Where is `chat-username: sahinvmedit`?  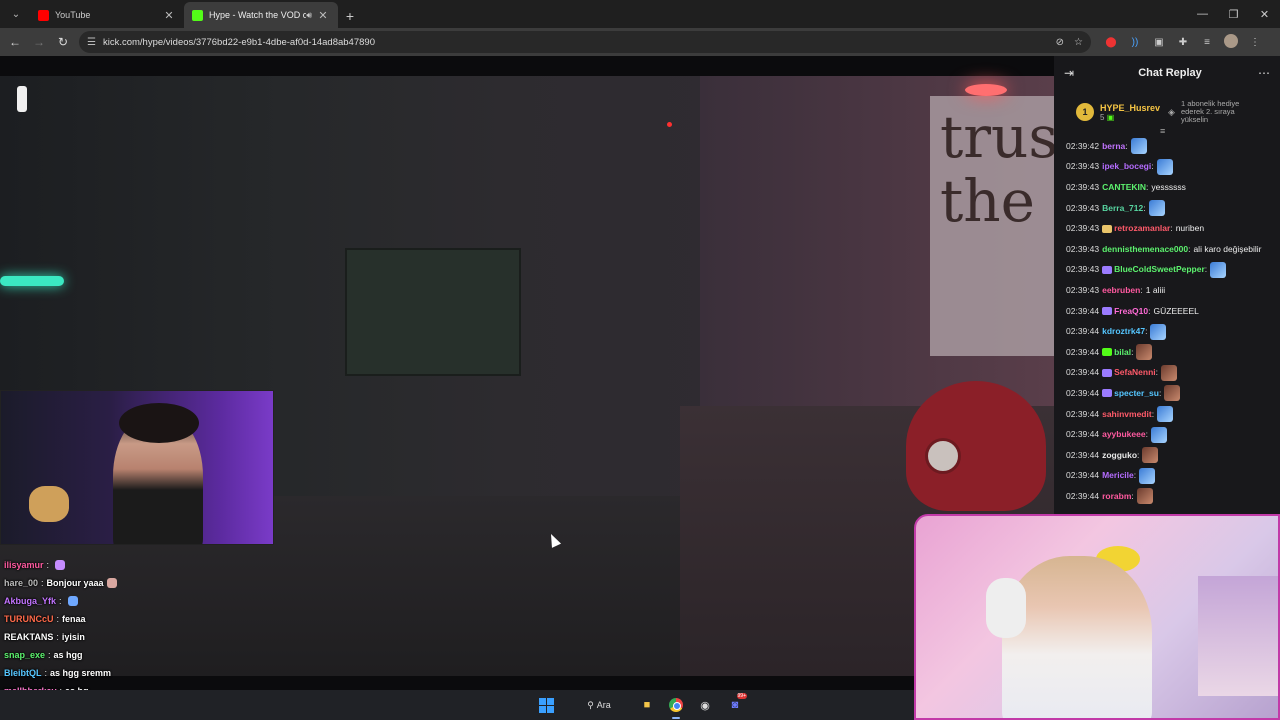
chat-username: sahinvmedit is located at coordinates (1127, 414).